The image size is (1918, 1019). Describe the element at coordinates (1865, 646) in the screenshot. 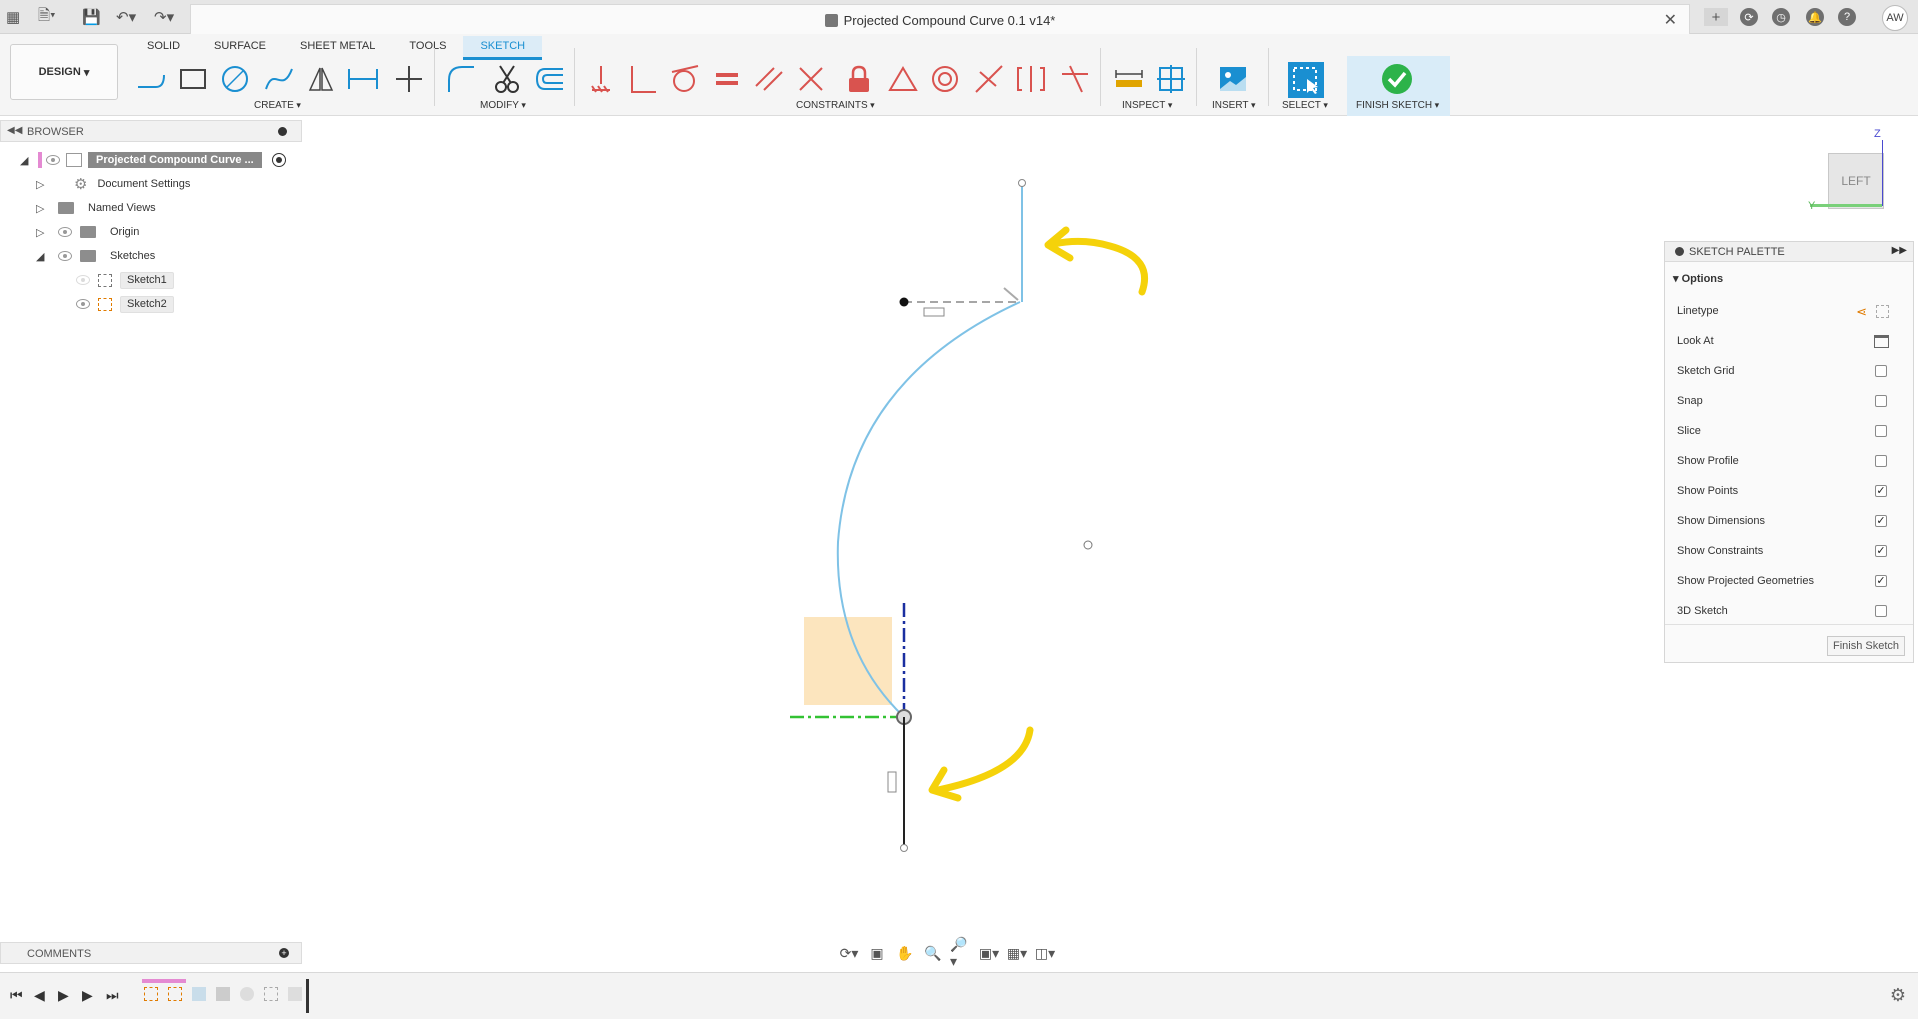

I see `finish-sketch-button: Finish Sketch` at that location.